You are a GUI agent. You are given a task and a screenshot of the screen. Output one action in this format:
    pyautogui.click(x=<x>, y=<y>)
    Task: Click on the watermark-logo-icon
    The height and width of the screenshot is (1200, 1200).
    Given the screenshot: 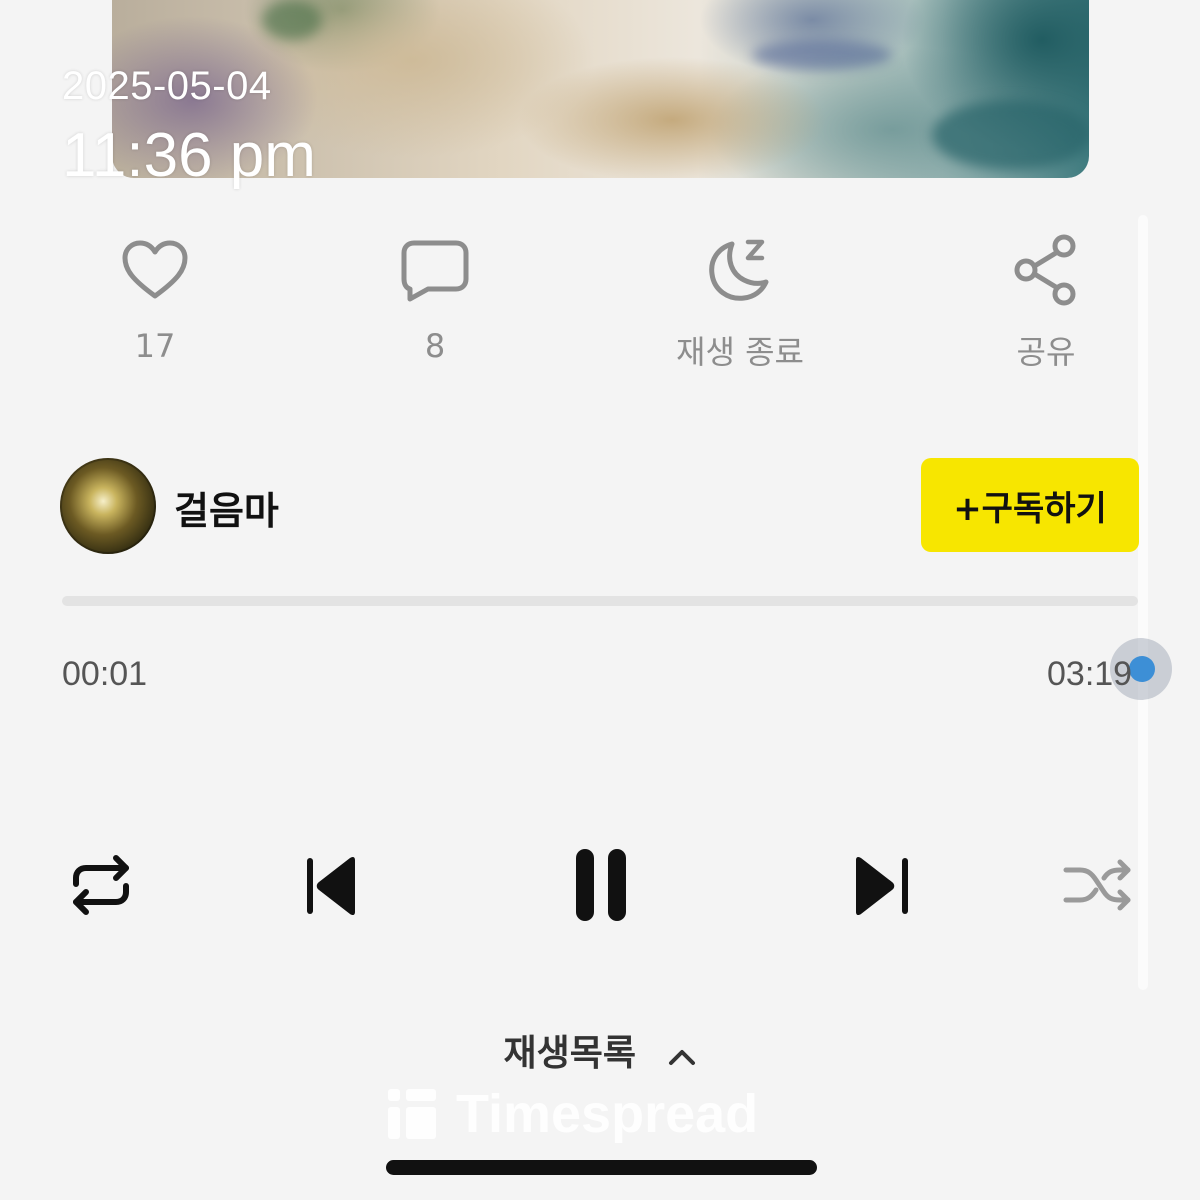 What is the action you would take?
    pyautogui.click(x=412, y=1114)
    